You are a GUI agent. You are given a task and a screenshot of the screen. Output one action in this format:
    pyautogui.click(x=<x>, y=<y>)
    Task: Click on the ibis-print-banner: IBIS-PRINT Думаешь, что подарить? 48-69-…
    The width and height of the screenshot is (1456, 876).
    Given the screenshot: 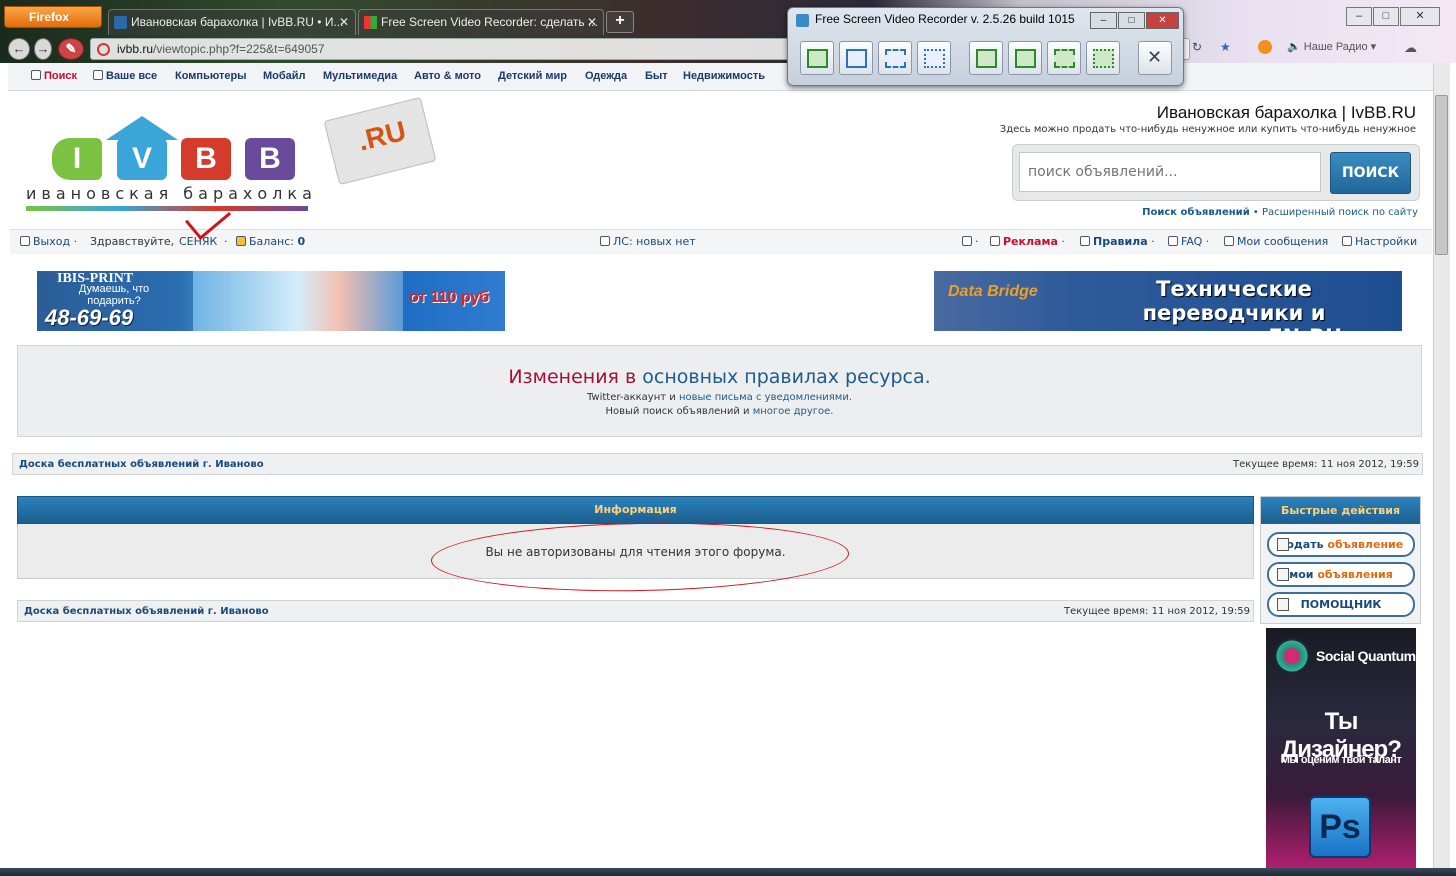 What is the action you would take?
    pyautogui.click(x=271, y=301)
    